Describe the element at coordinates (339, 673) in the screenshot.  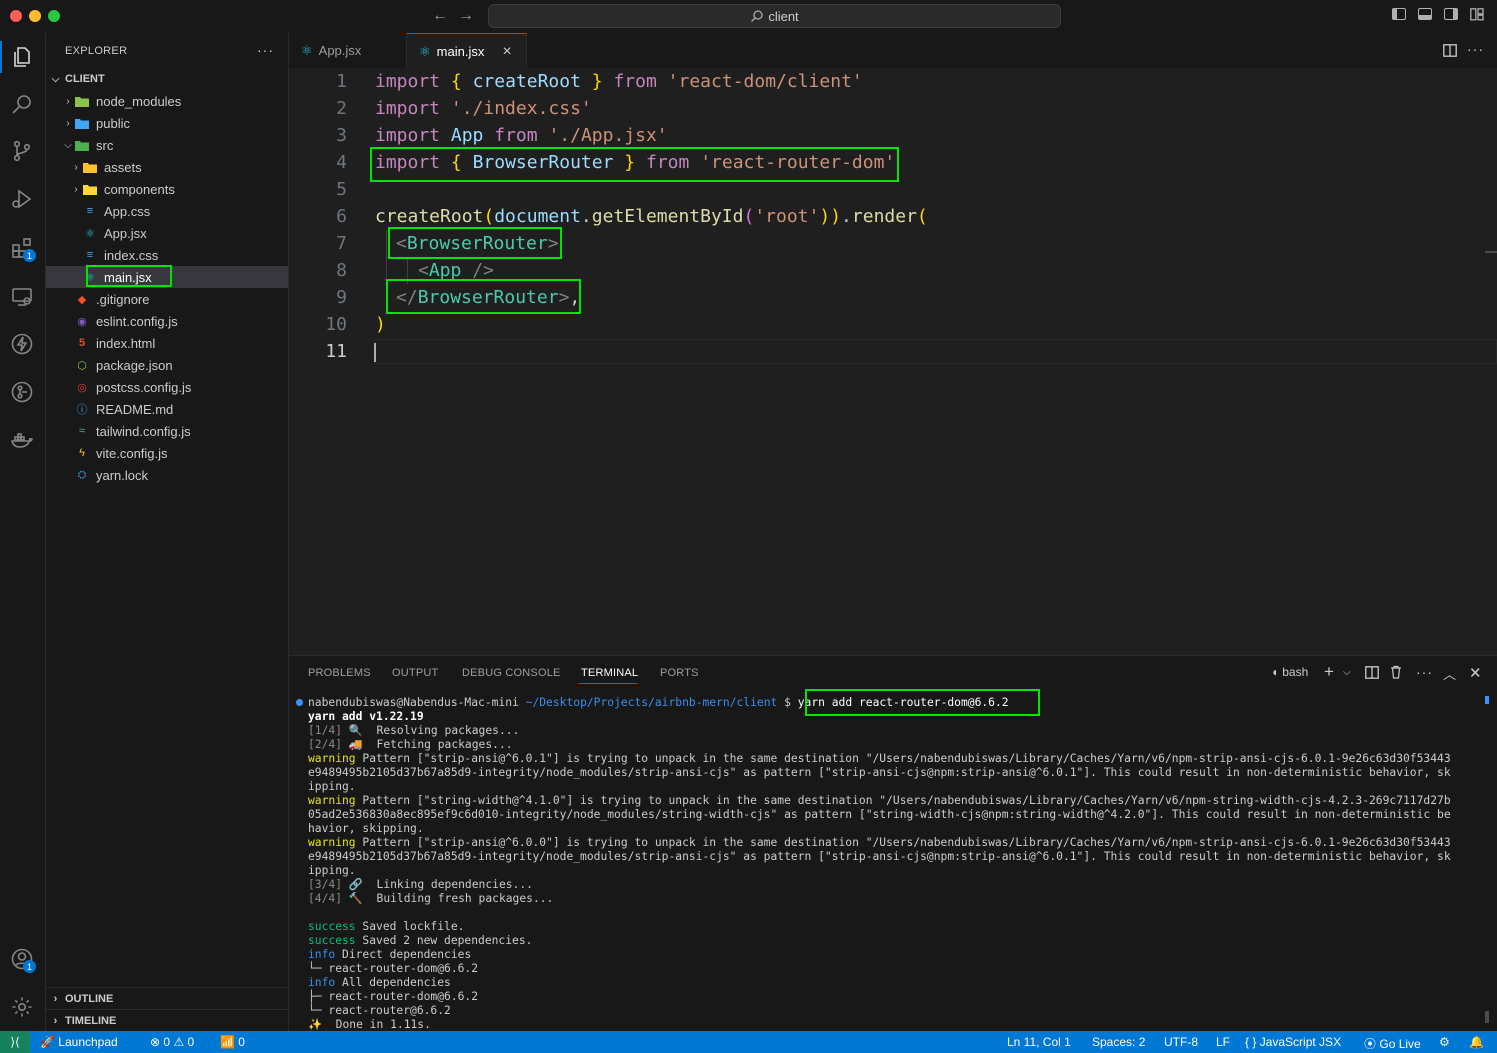
I see `tab-problems: PROBLEMS` at that location.